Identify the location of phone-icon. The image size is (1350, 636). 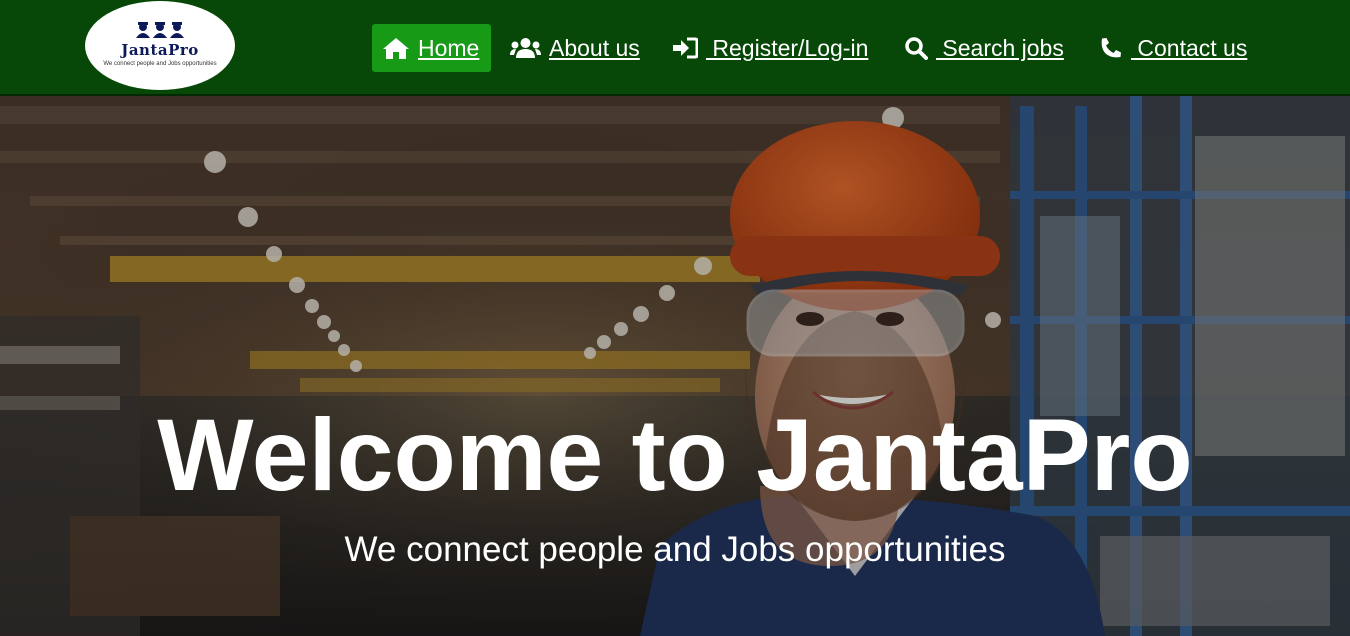
(1111, 48).